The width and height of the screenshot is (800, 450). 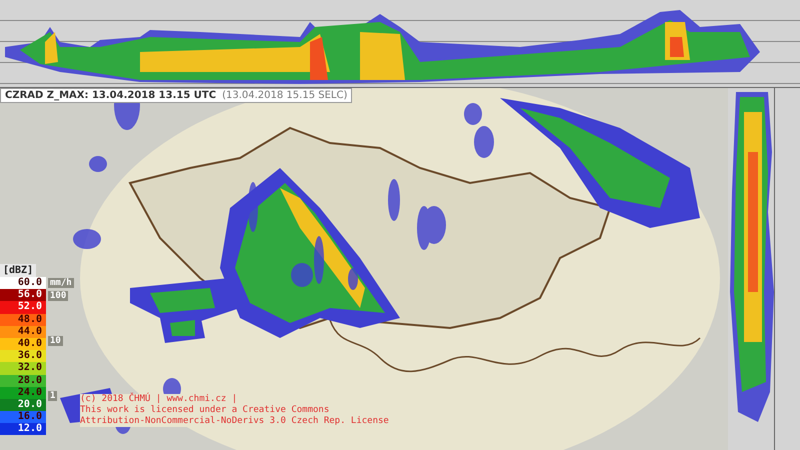 I want to click on rain-tick-label: 1, so click(x=53, y=396).